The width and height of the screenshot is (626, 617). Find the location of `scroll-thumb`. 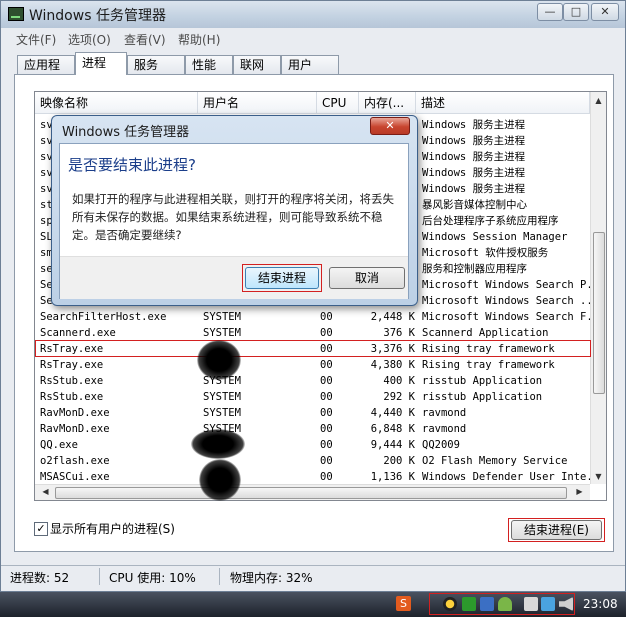

scroll-thumb is located at coordinates (599, 313).